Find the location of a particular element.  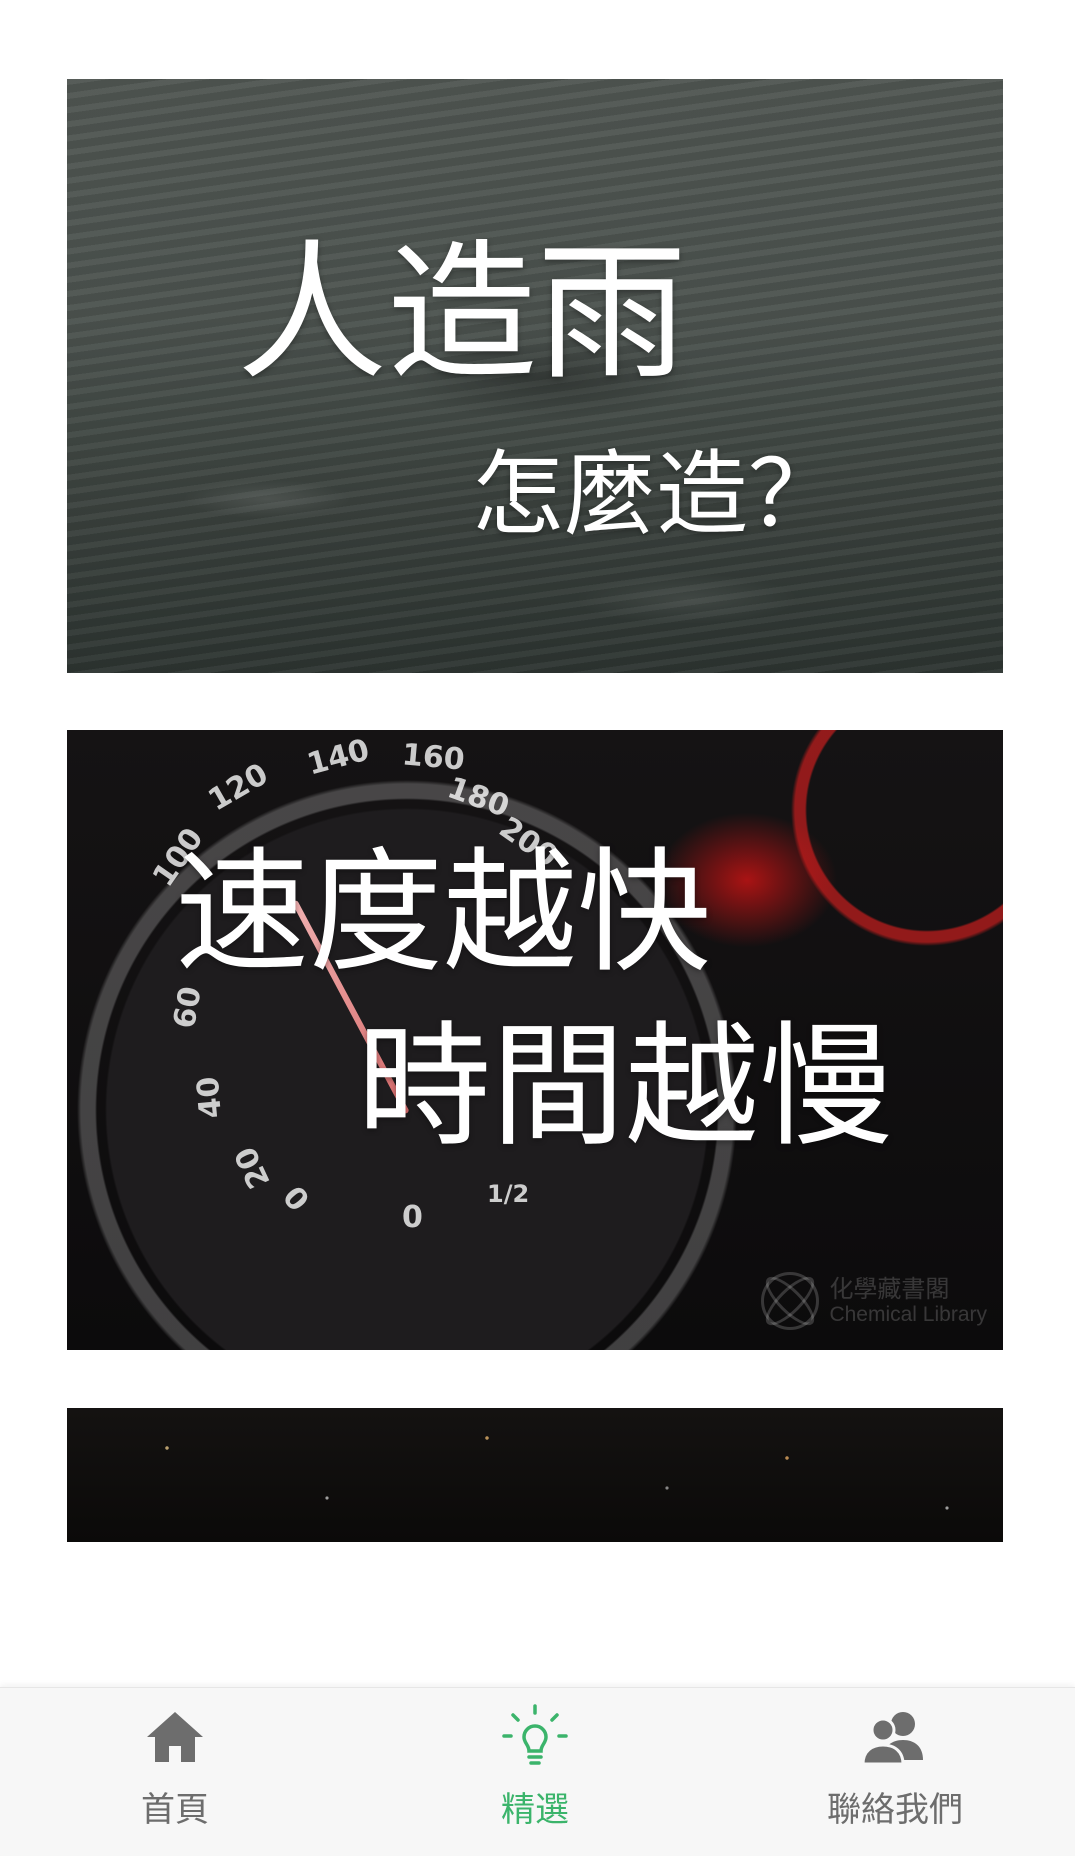

watermark: 化學藏書閣 Chemical Library is located at coordinates (874, 1301).